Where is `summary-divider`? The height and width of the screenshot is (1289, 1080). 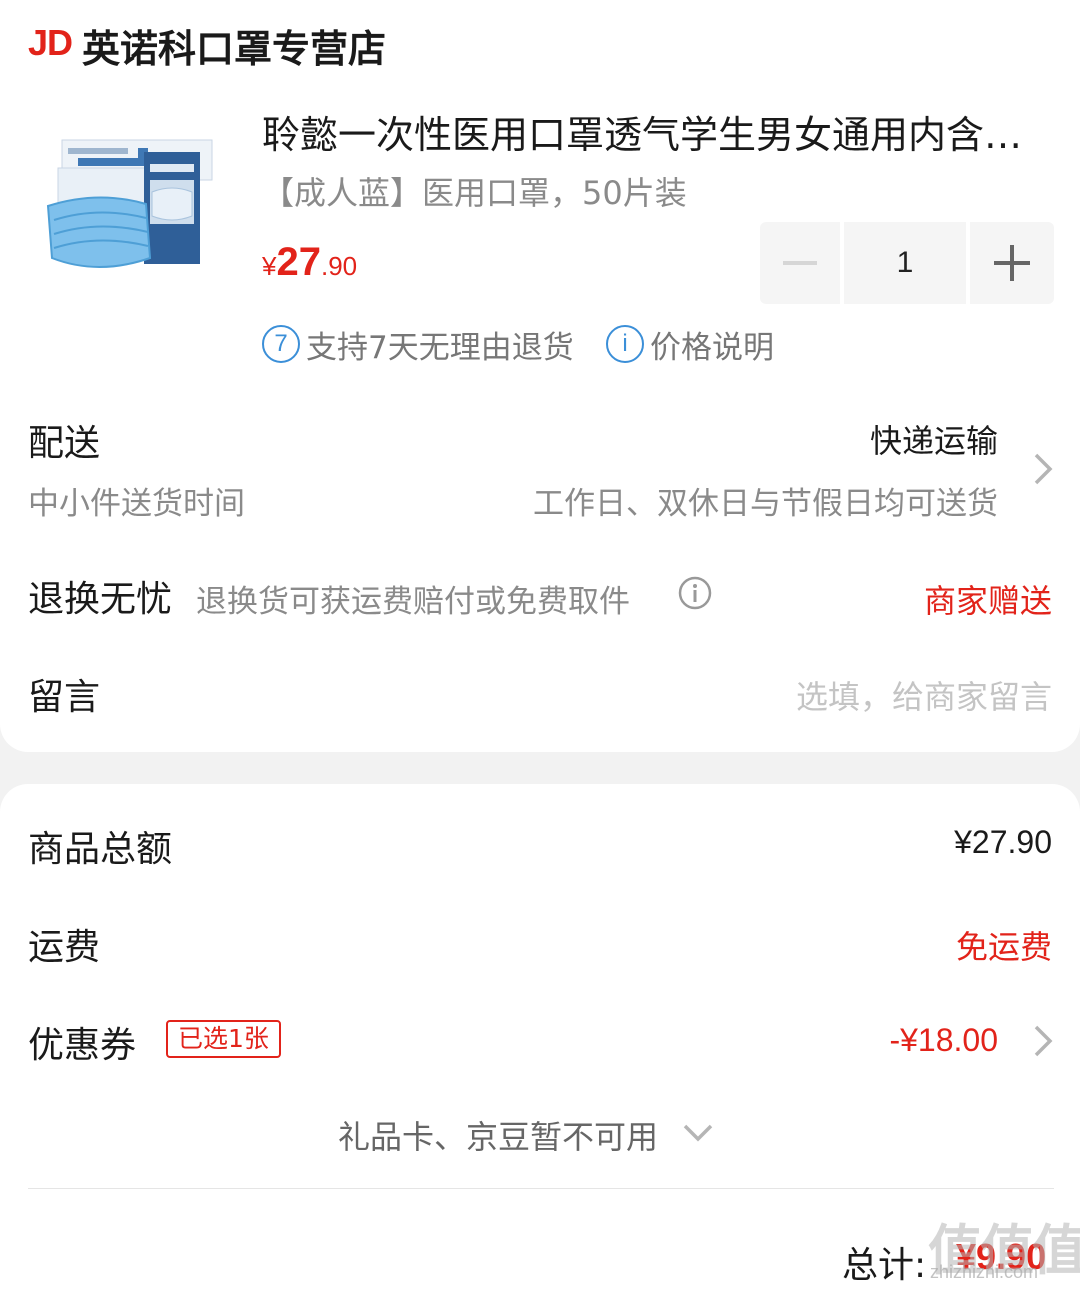
summary-divider is located at coordinates (541, 1188).